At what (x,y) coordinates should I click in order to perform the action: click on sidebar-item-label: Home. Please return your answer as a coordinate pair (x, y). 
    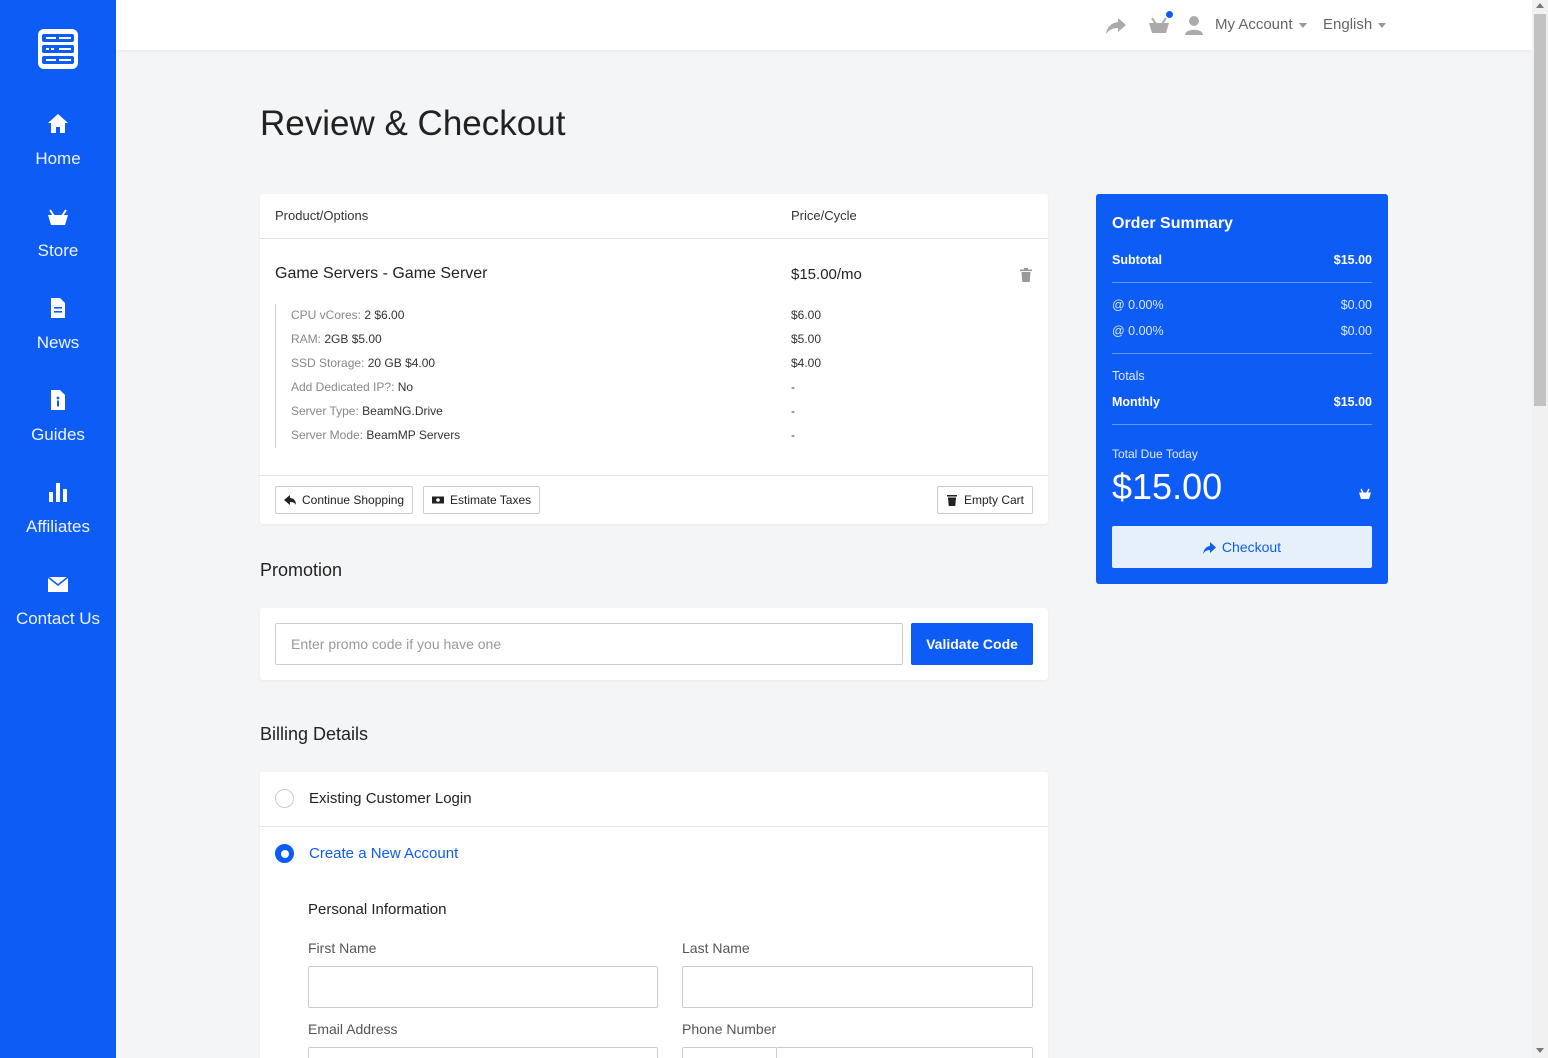
    Looking at the image, I should click on (58, 158).